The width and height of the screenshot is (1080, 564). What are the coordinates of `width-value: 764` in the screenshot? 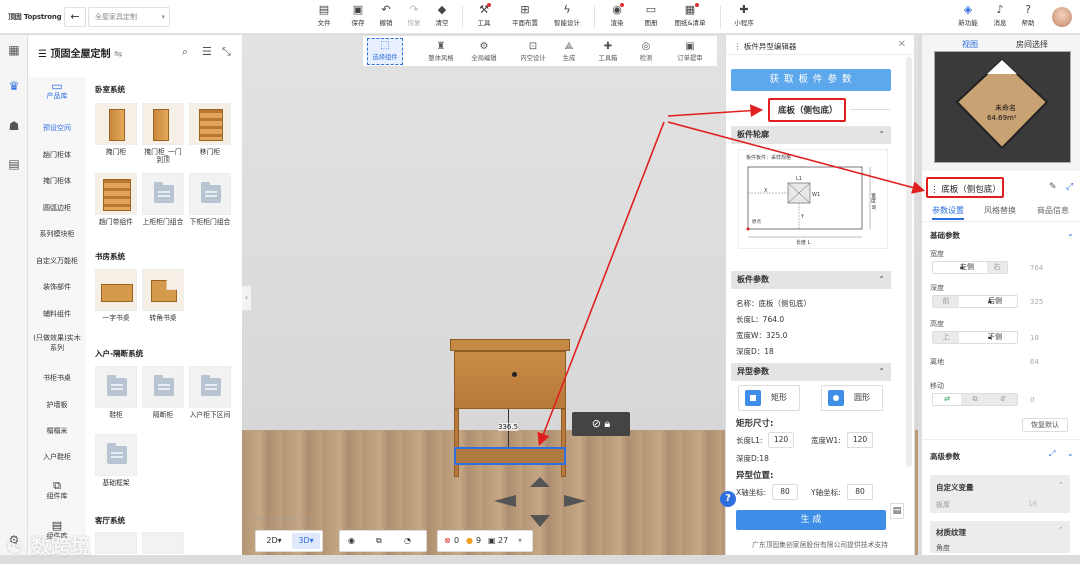 It's located at (1036, 268).